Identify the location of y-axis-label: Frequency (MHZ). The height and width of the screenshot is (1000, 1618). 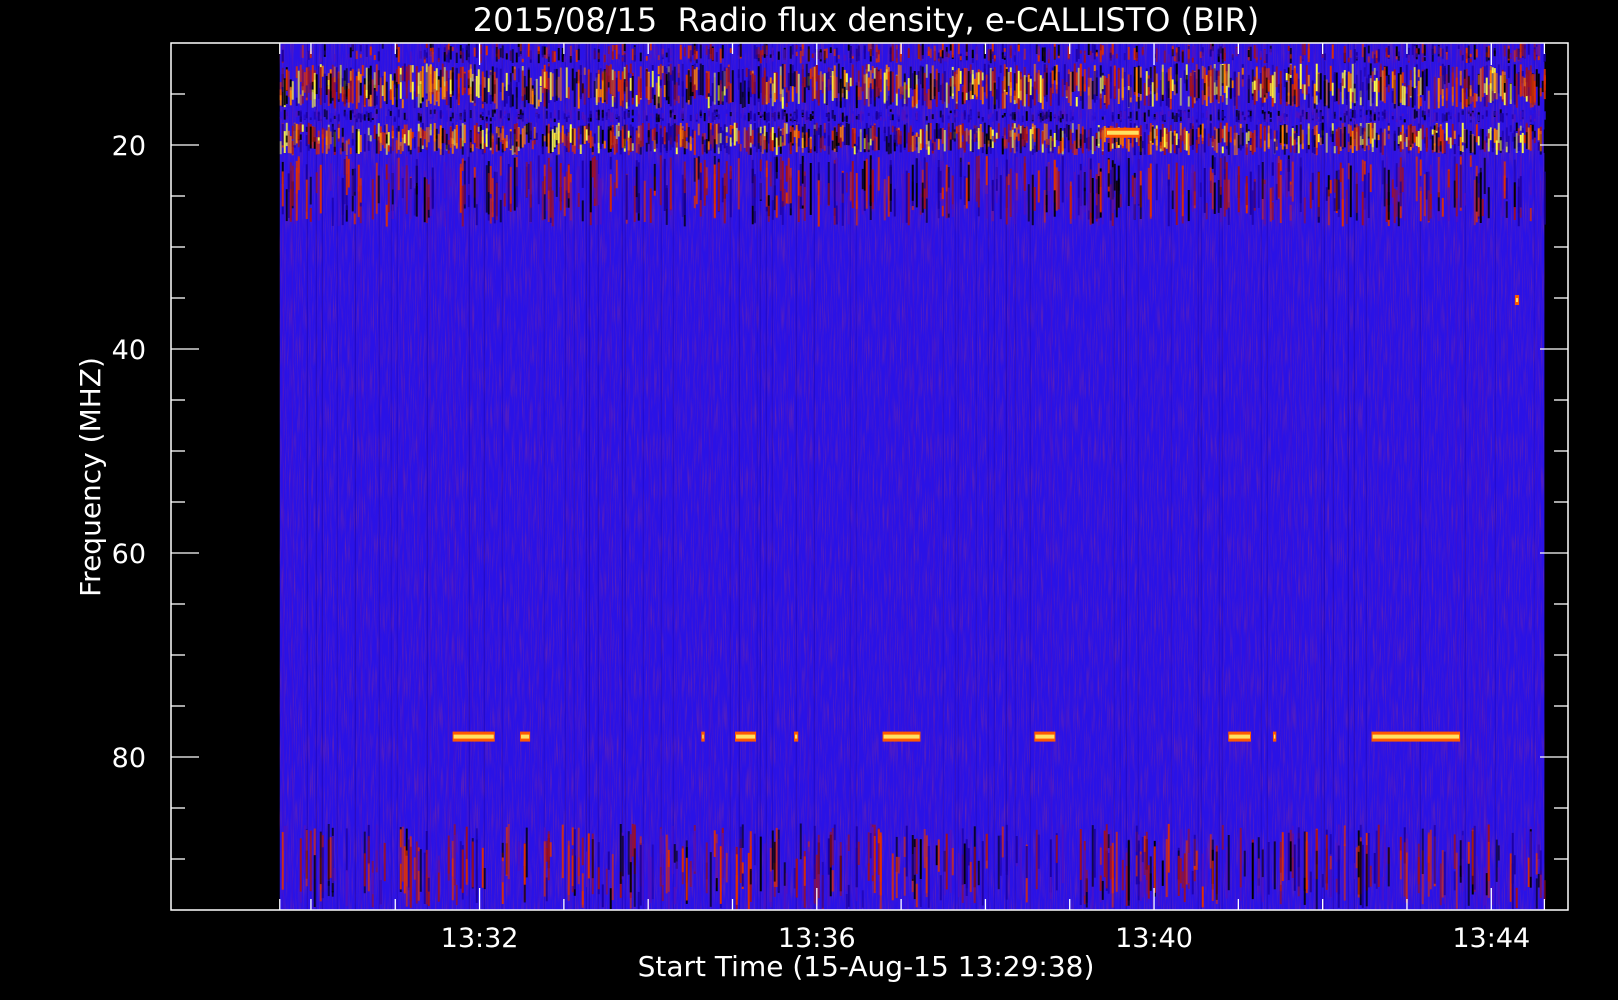
(90, 477).